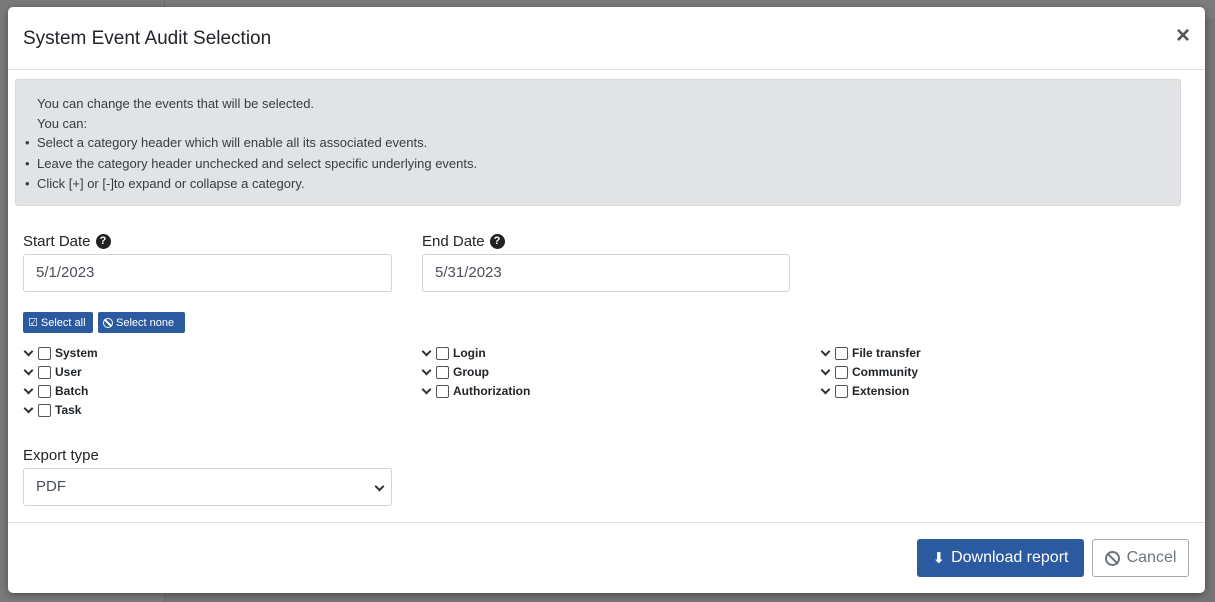 This screenshot has width=1215, height=602. I want to click on info-you-can: You can:, so click(62, 123).